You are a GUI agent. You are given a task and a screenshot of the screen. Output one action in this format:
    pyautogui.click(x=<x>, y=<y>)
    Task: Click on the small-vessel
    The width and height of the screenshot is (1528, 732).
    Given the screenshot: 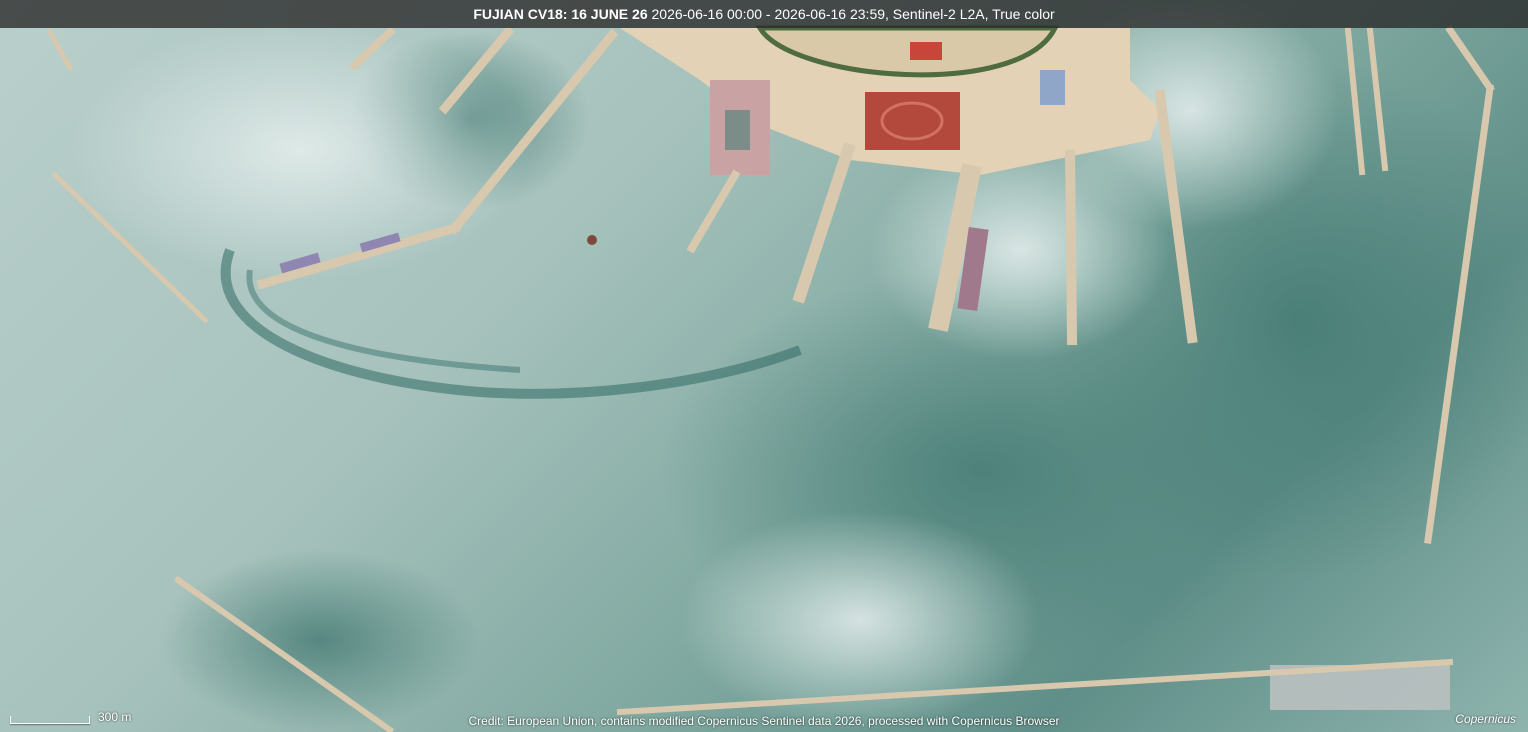 What is the action you would take?
    pyautogui.click(x=592, y=240)
    